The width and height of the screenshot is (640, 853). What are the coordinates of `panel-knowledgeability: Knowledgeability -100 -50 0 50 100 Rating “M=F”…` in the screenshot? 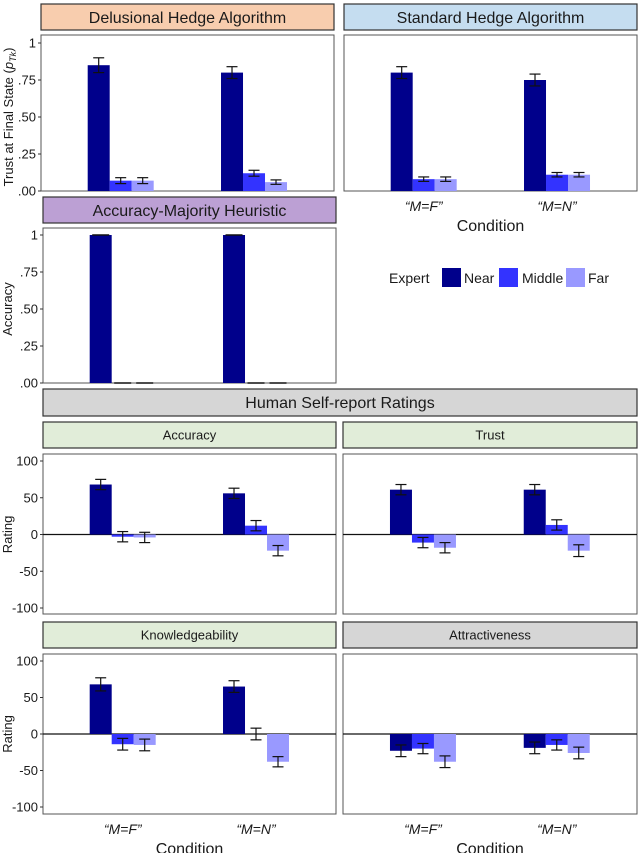 It's located at (168, 737).